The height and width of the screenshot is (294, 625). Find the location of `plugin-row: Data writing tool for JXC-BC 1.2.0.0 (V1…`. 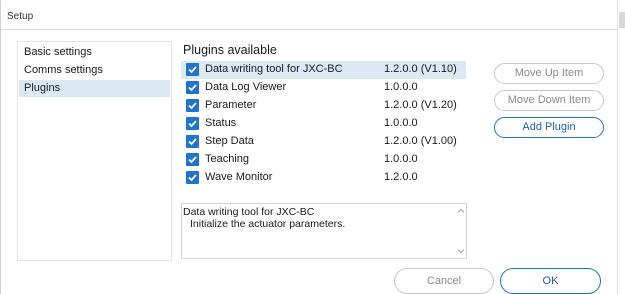

plugin-row: Data writing tool for JXC-BC 1.2.0.0 (V1… is located at coordinates (323, 70).